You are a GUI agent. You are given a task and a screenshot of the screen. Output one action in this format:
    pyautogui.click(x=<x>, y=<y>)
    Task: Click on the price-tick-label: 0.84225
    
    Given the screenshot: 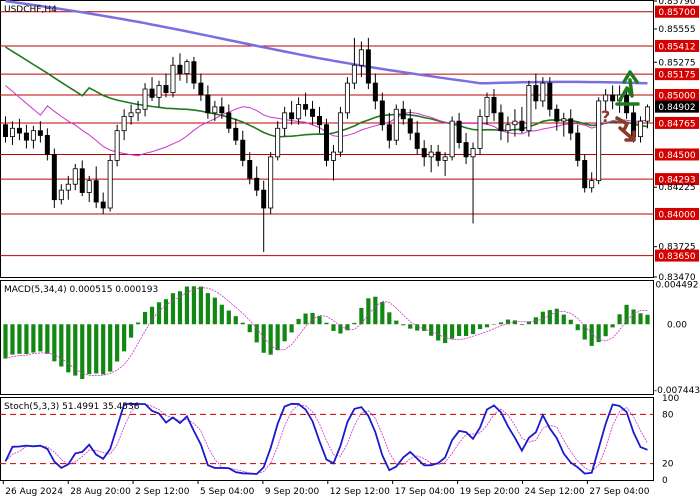 What is the action you would take?
    pyautogui.click(x=676, y=188)
    